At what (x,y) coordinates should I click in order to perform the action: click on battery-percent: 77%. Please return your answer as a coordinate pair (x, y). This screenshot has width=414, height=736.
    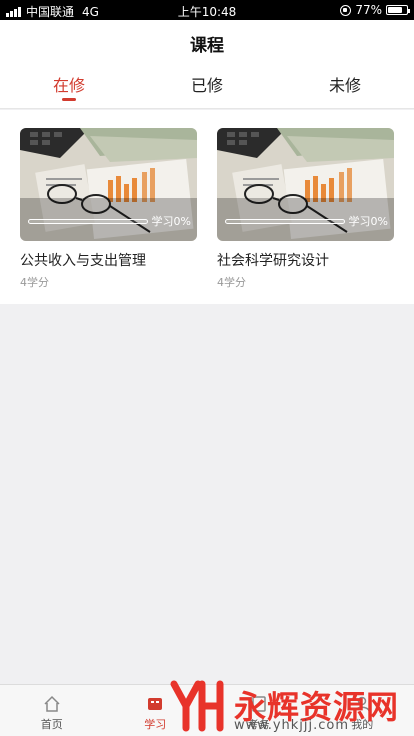
    Looking at the image, I should click on (368, 10).